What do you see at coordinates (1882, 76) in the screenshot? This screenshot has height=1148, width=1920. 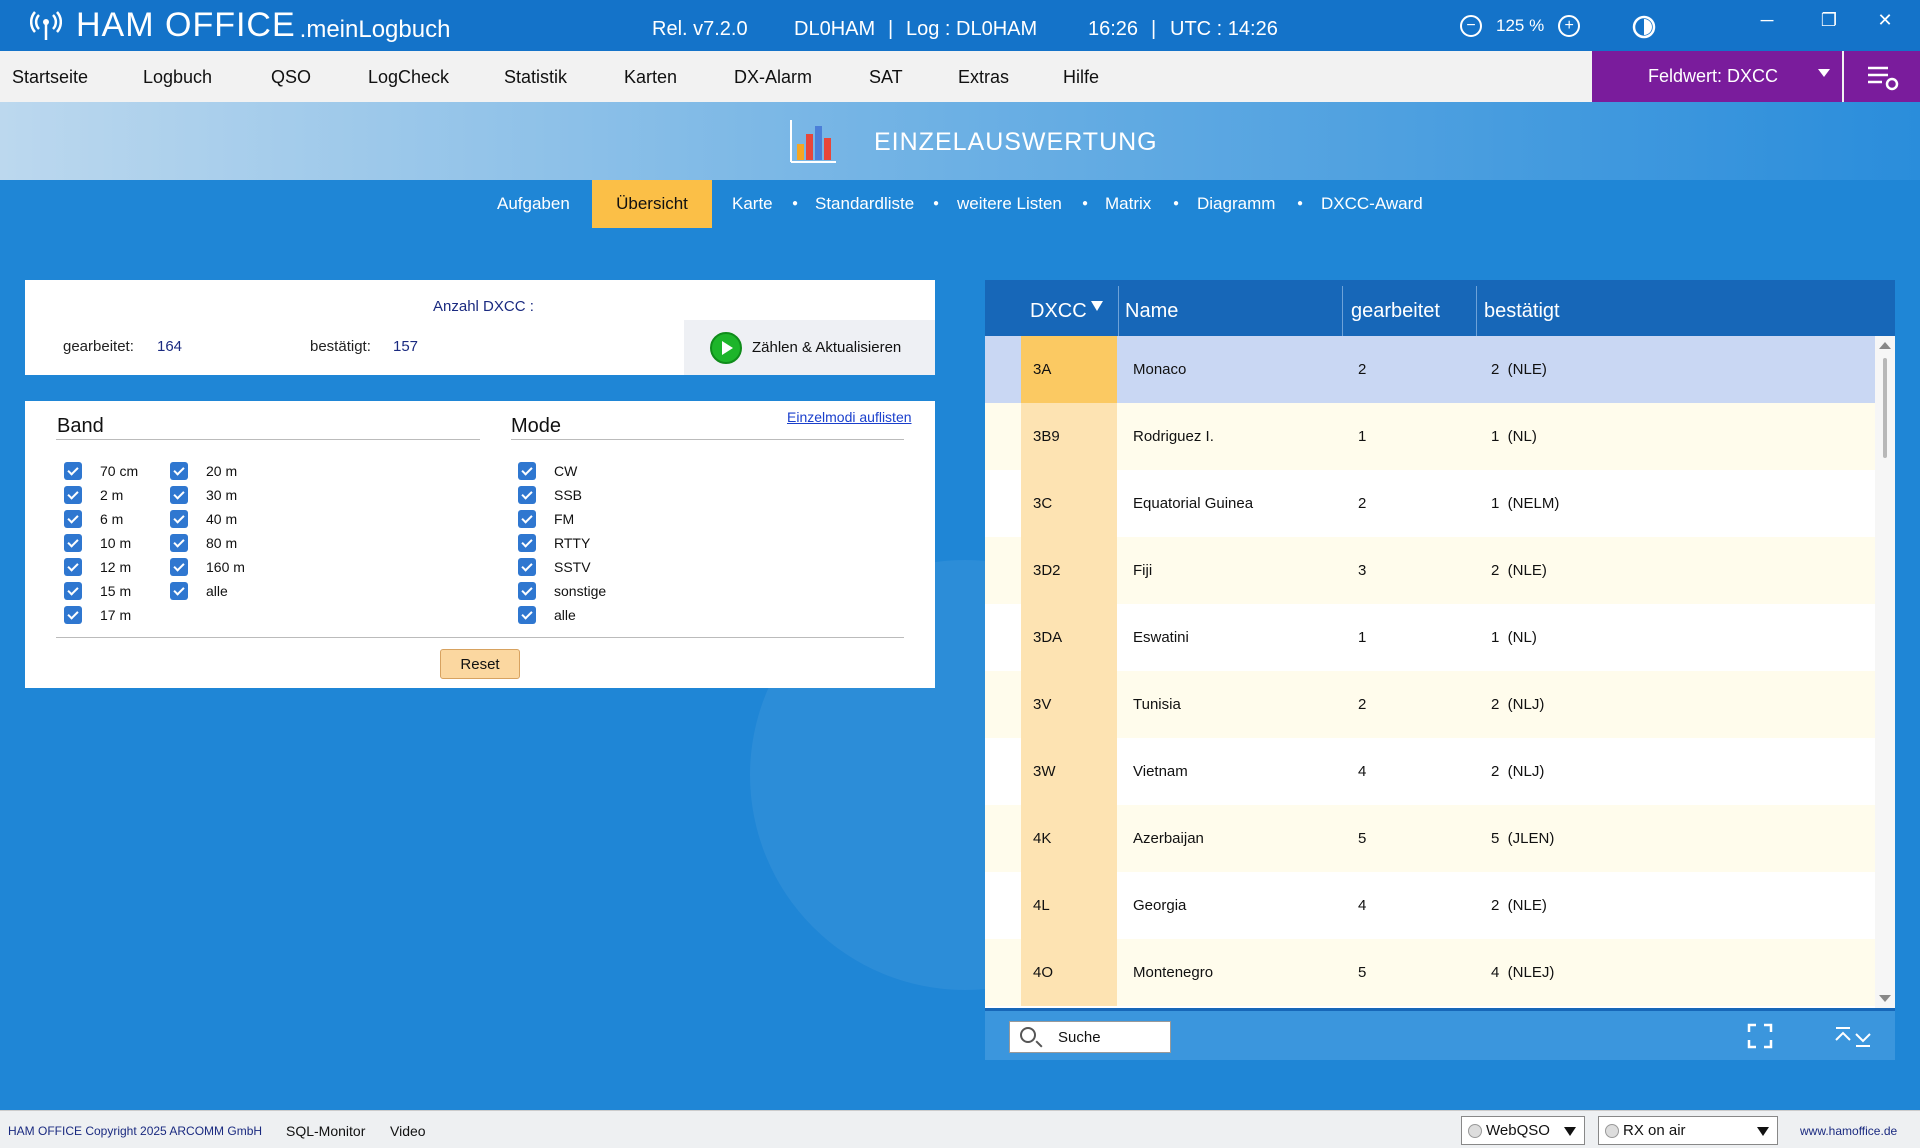 I see `settings-menu-button` at bounding box center [1882, 76].